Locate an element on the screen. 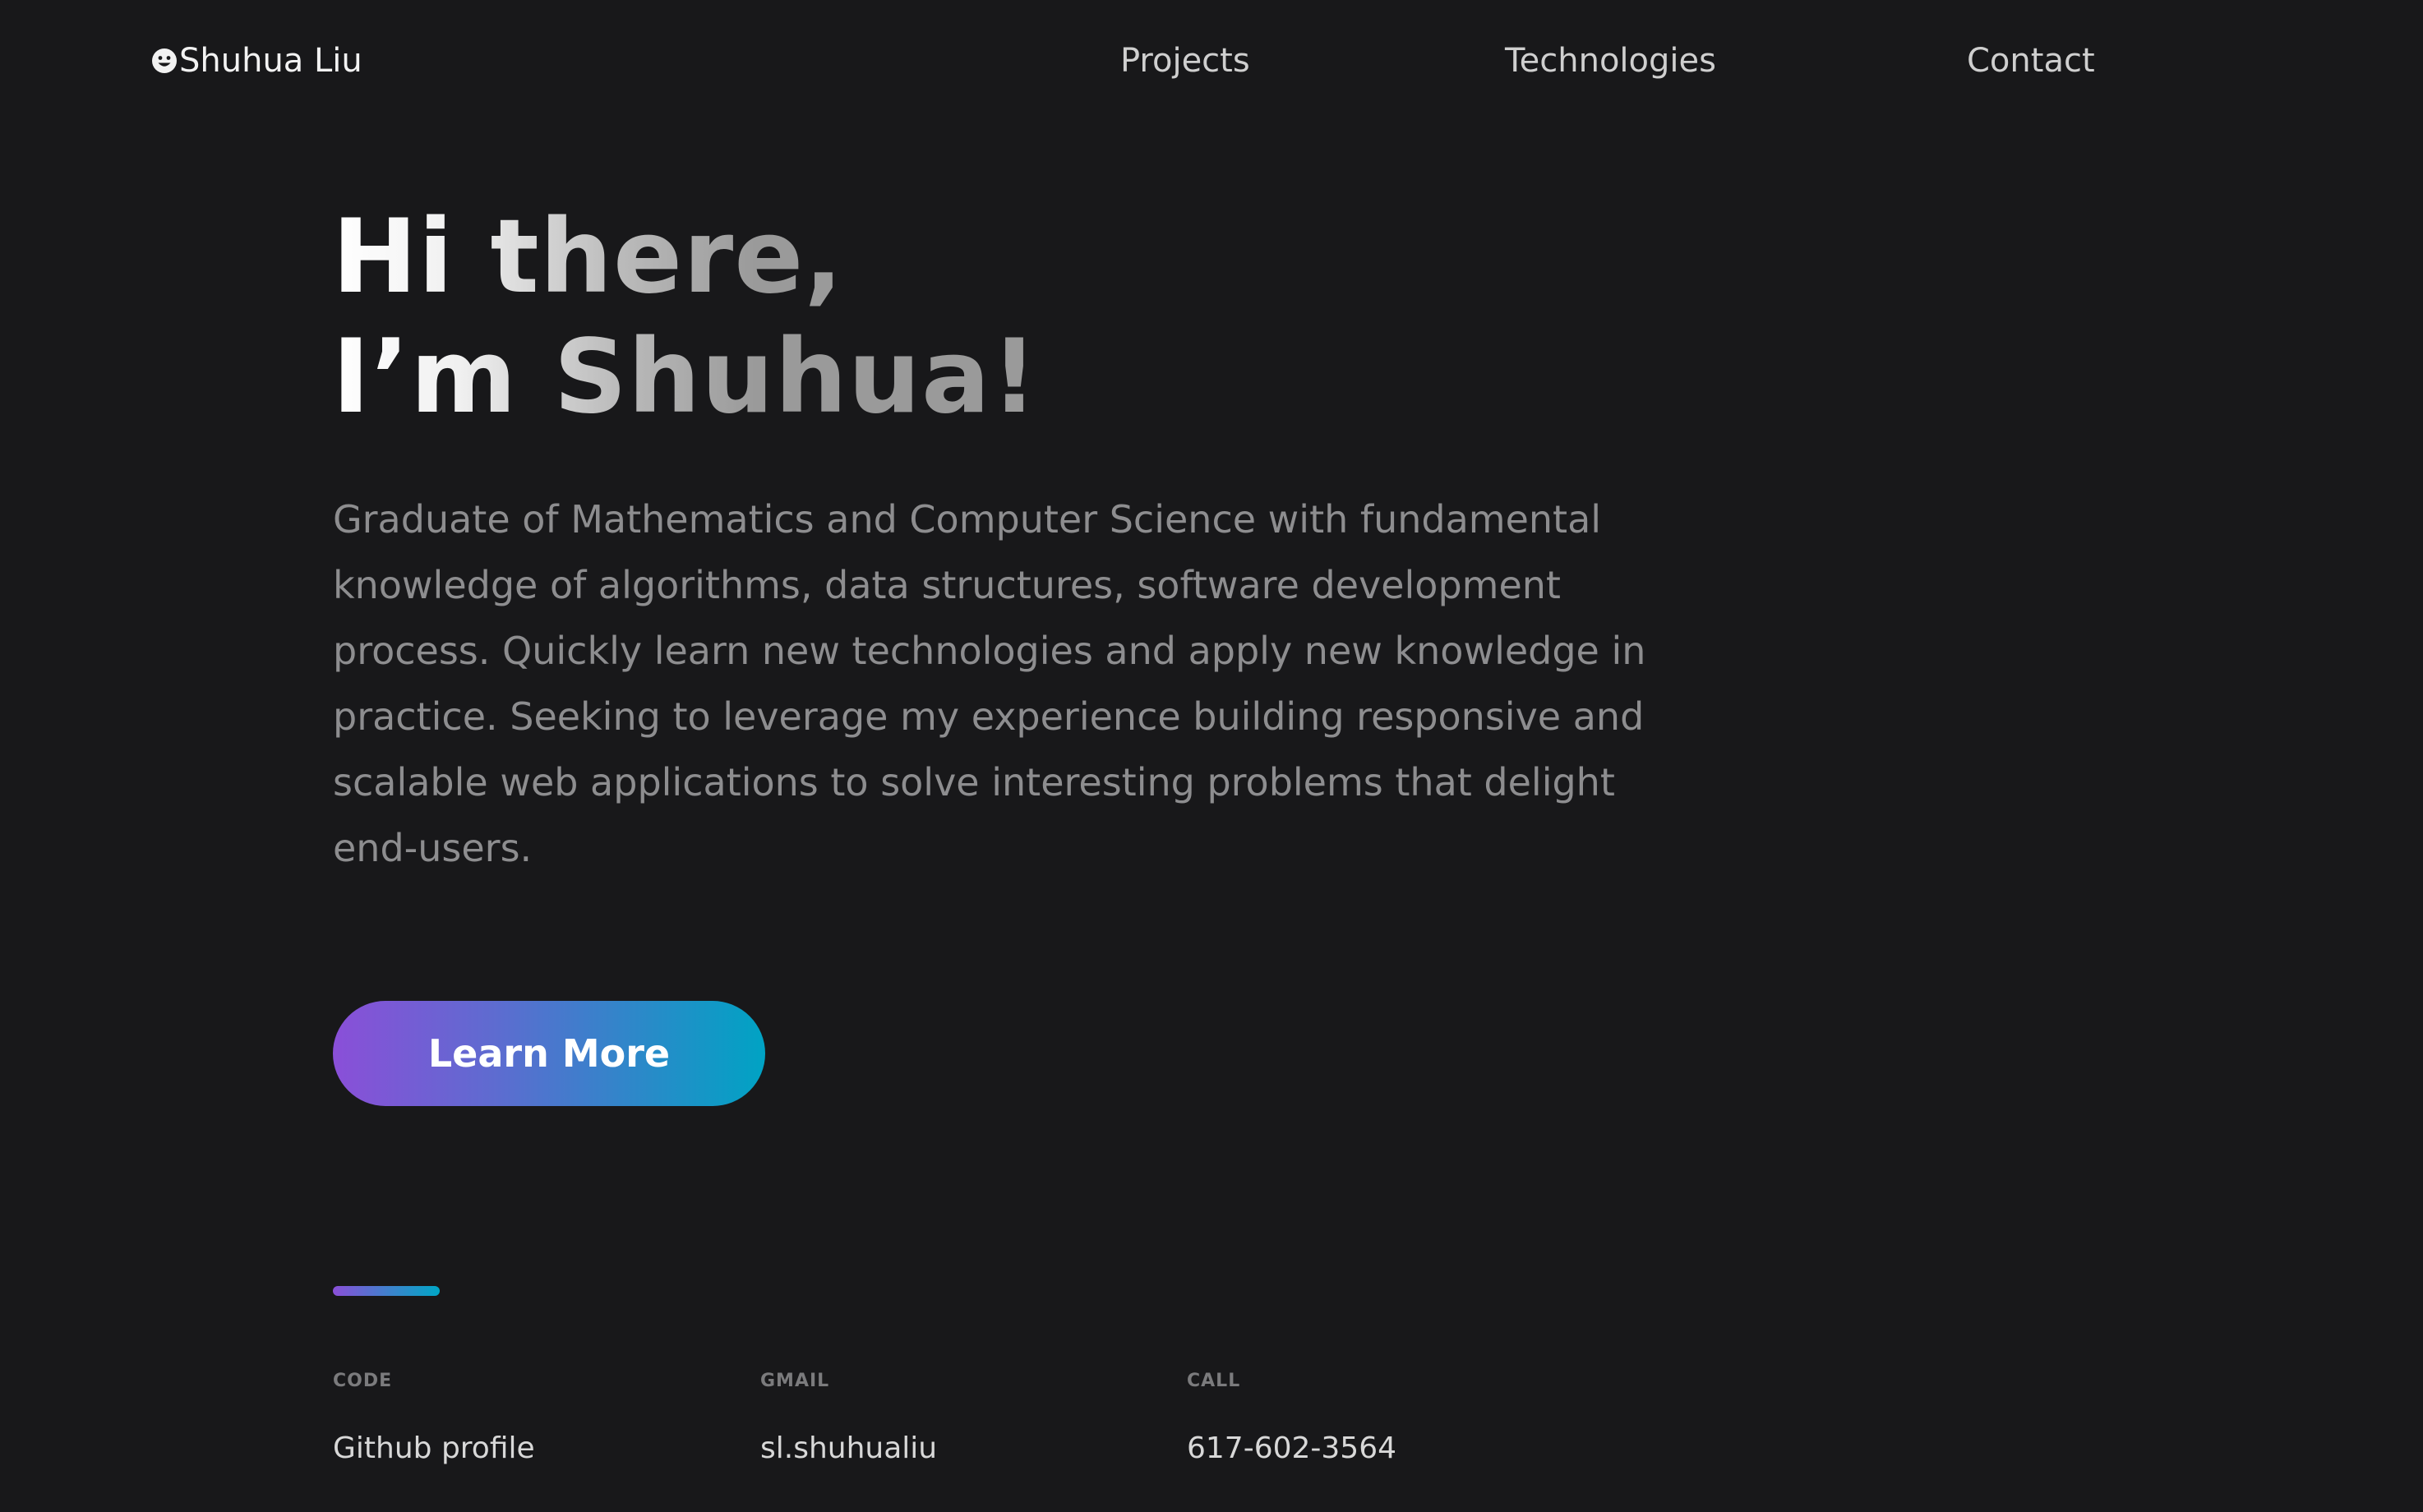 The height and width of the screenshot is (1512, 2423). brand-link: Shuhua Liu is located at coordinates (256, 61).